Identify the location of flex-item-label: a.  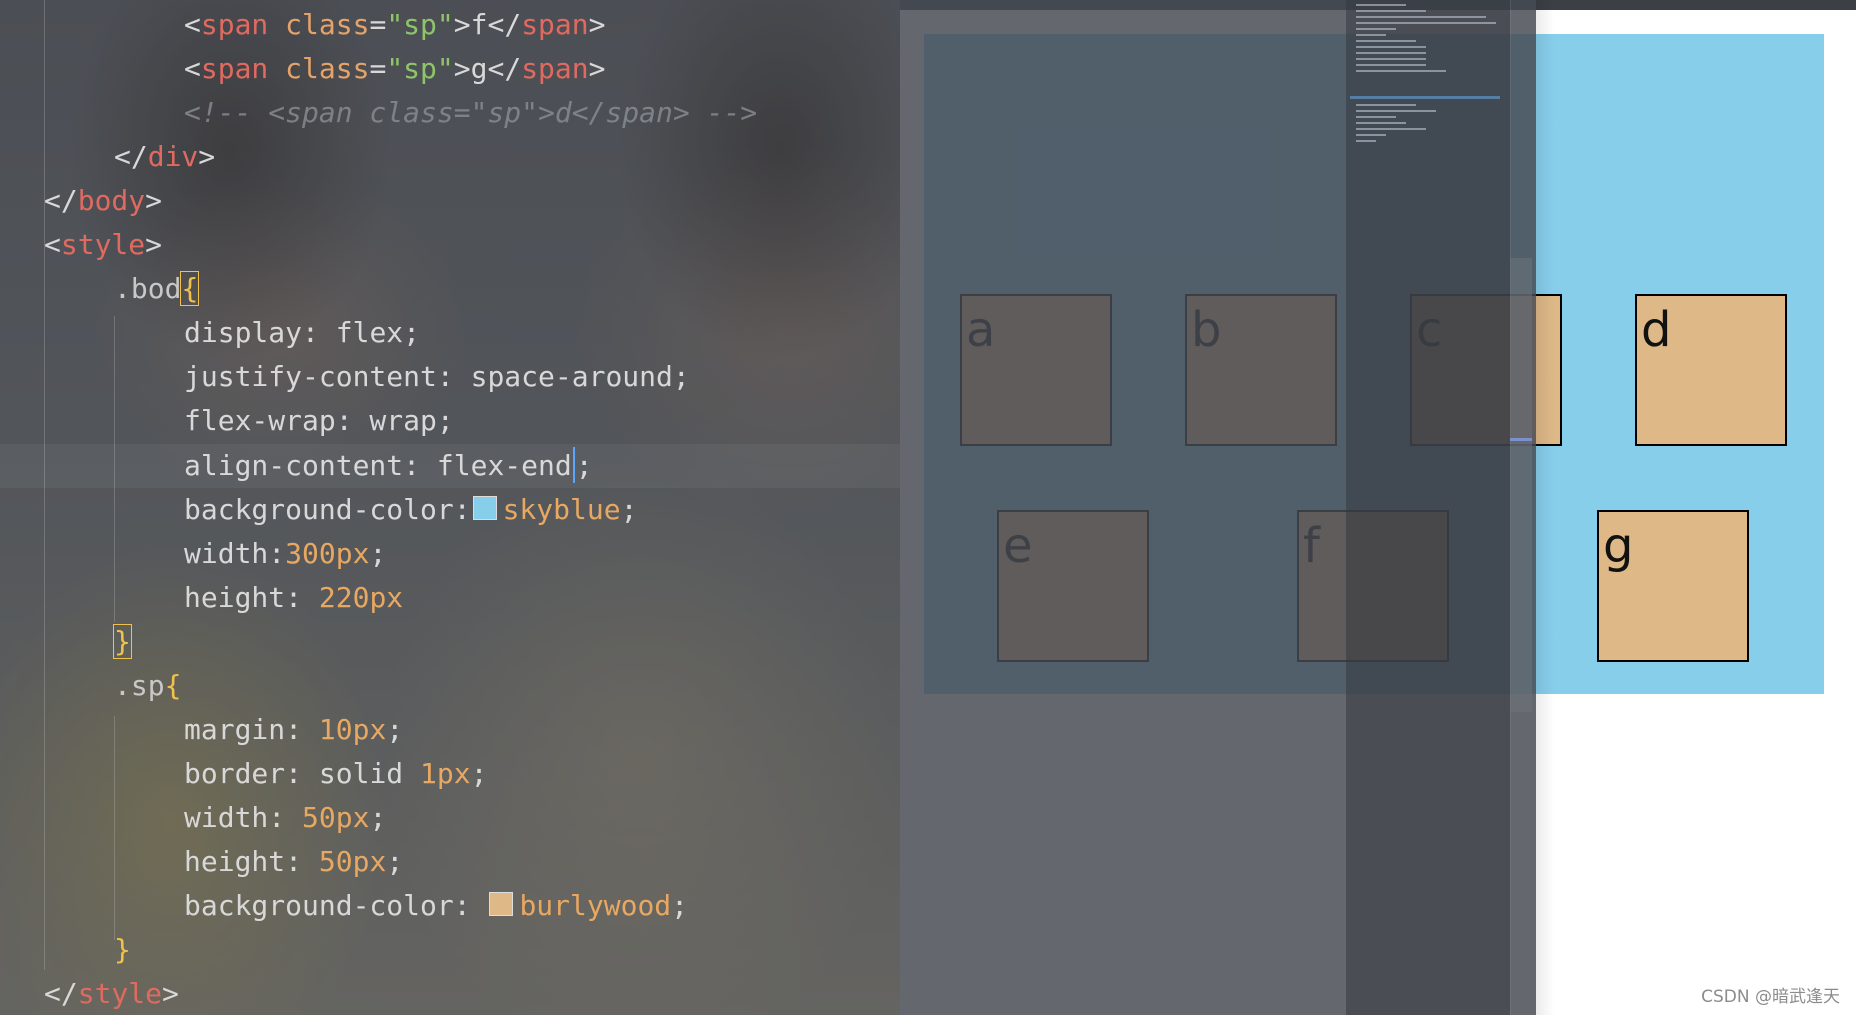
(981, 330).